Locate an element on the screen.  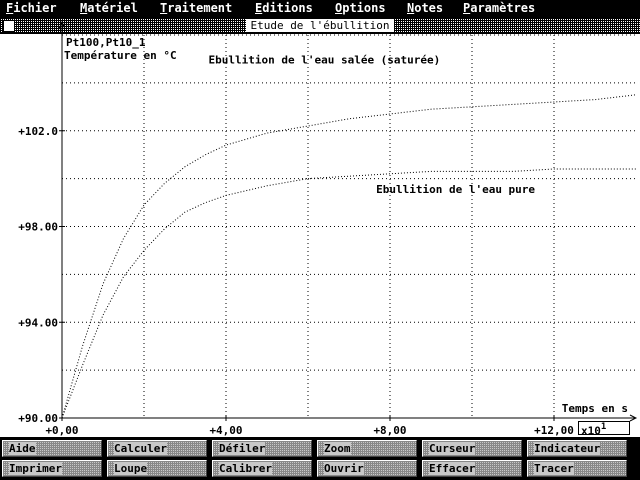
toolbar-button-tracer: Tracer is located at coordinates (577, 468).